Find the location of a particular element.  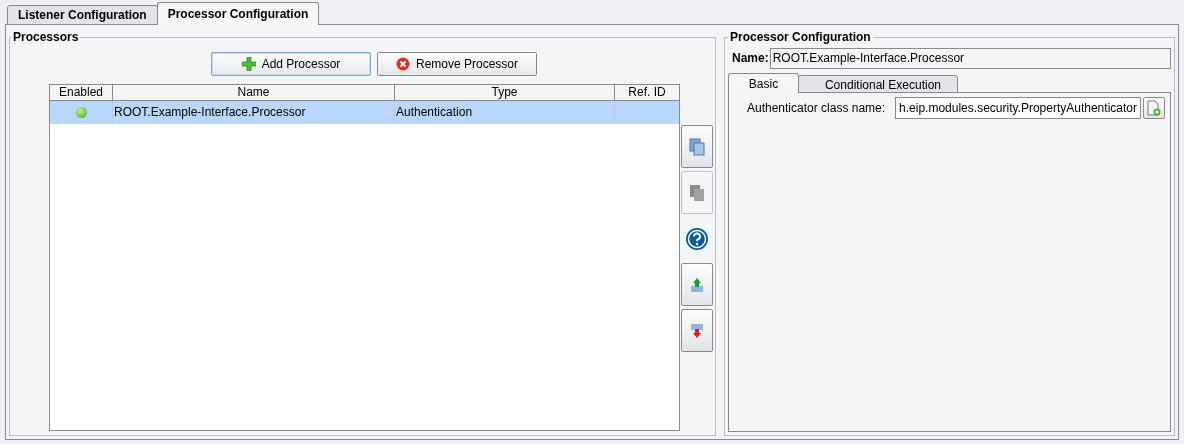

remove-button: Remove Processor is located at coordinates (457, 64).